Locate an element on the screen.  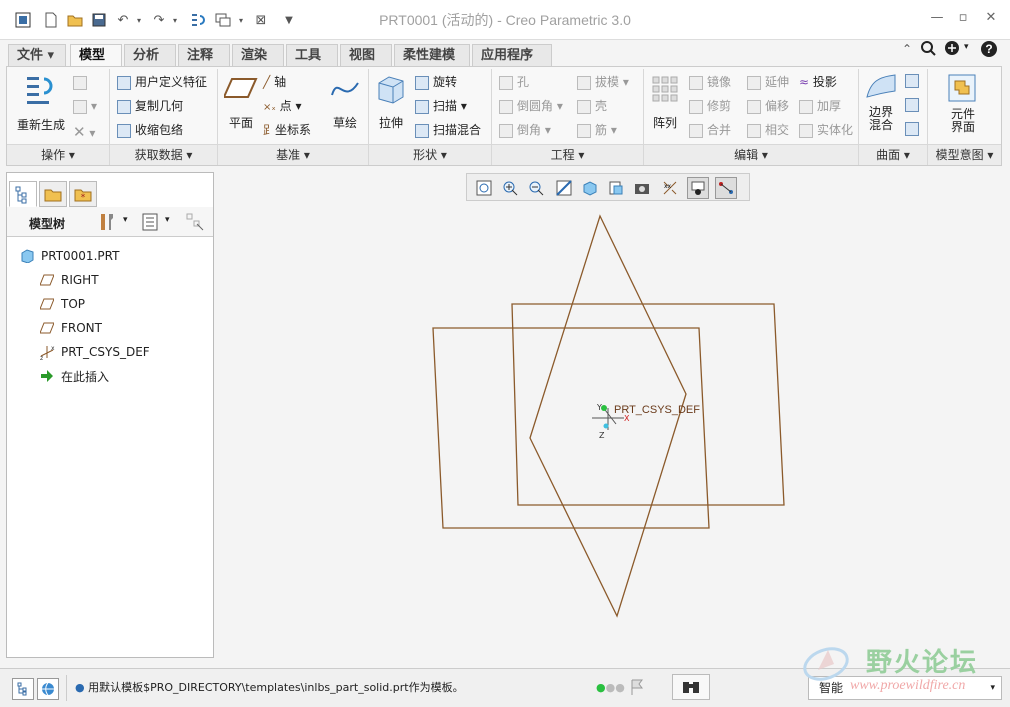
community-icon is located at coordinates (952, 49).